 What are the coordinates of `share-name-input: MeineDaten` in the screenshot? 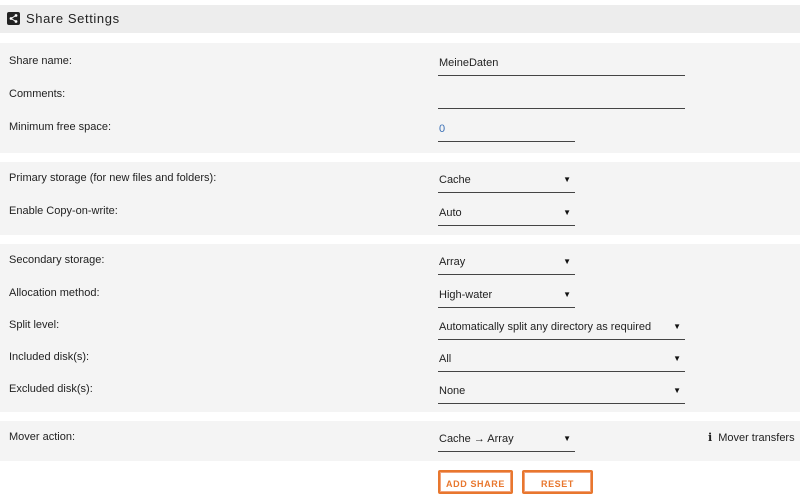 It's located at (561, 65).